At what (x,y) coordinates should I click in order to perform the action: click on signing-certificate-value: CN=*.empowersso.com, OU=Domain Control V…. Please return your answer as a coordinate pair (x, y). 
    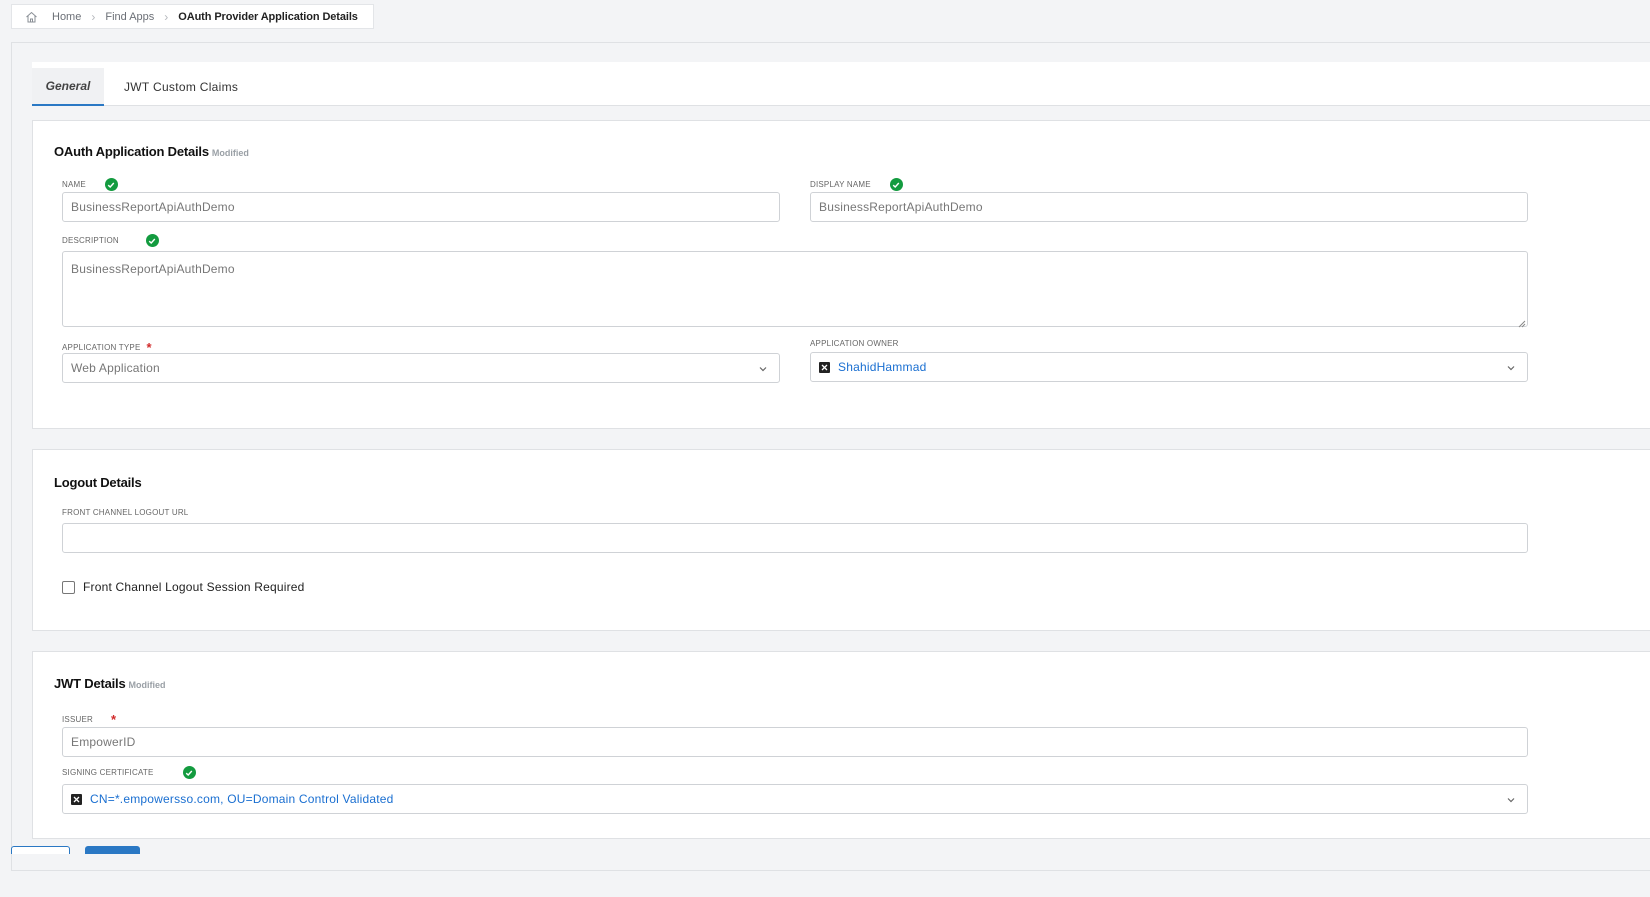
    Looking at the image, I should click on (242, 799).